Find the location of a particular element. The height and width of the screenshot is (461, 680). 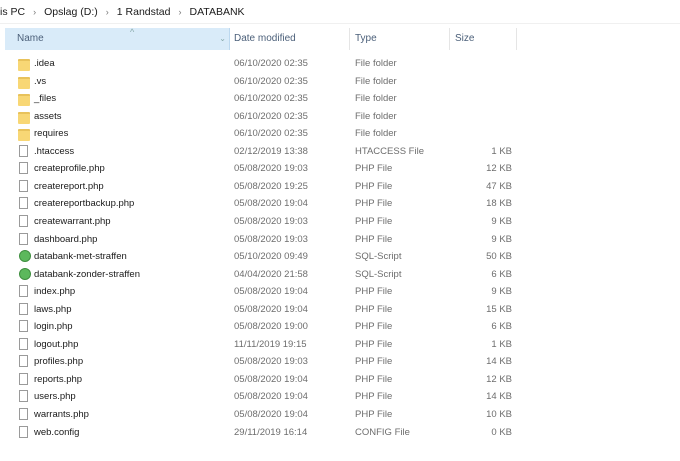

column-header-size: Size is located at coordinates (485, 39).